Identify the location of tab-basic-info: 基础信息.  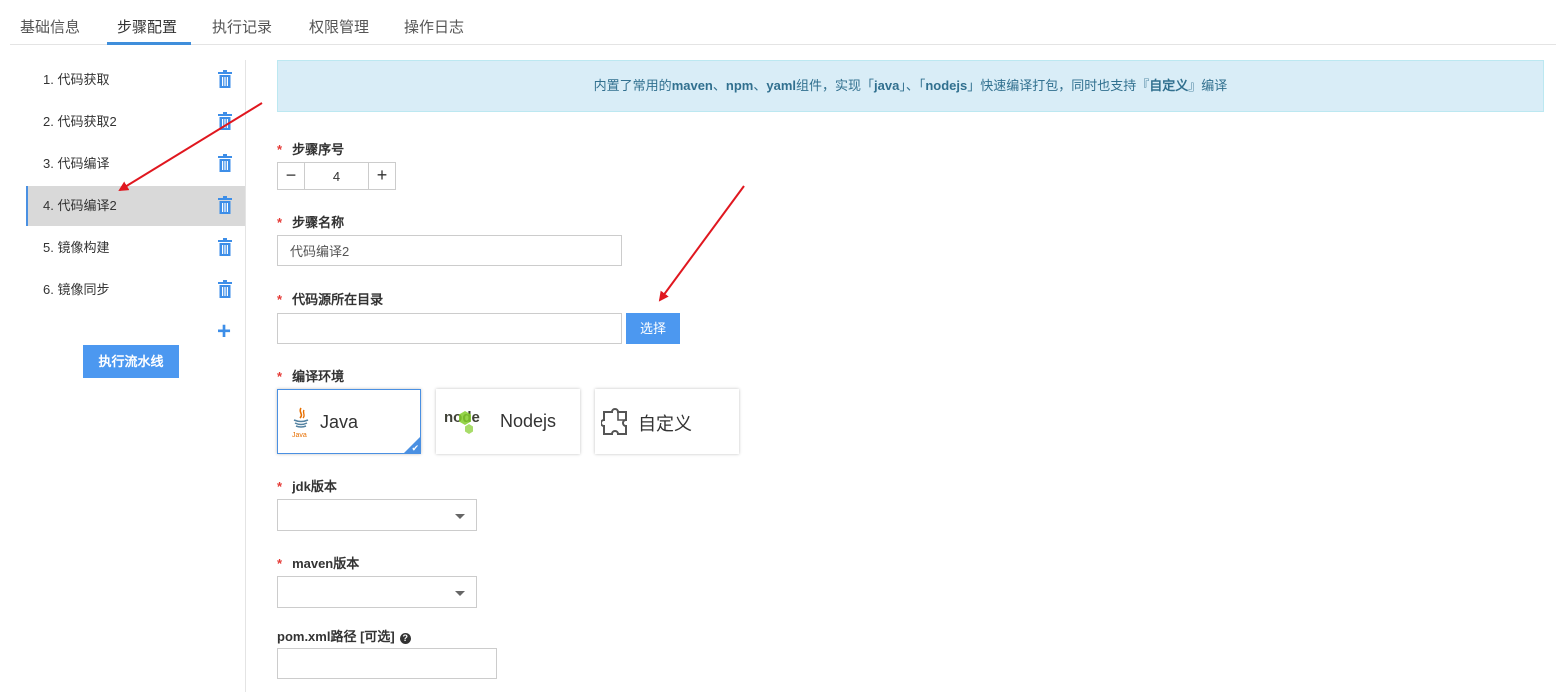
(50, 22).